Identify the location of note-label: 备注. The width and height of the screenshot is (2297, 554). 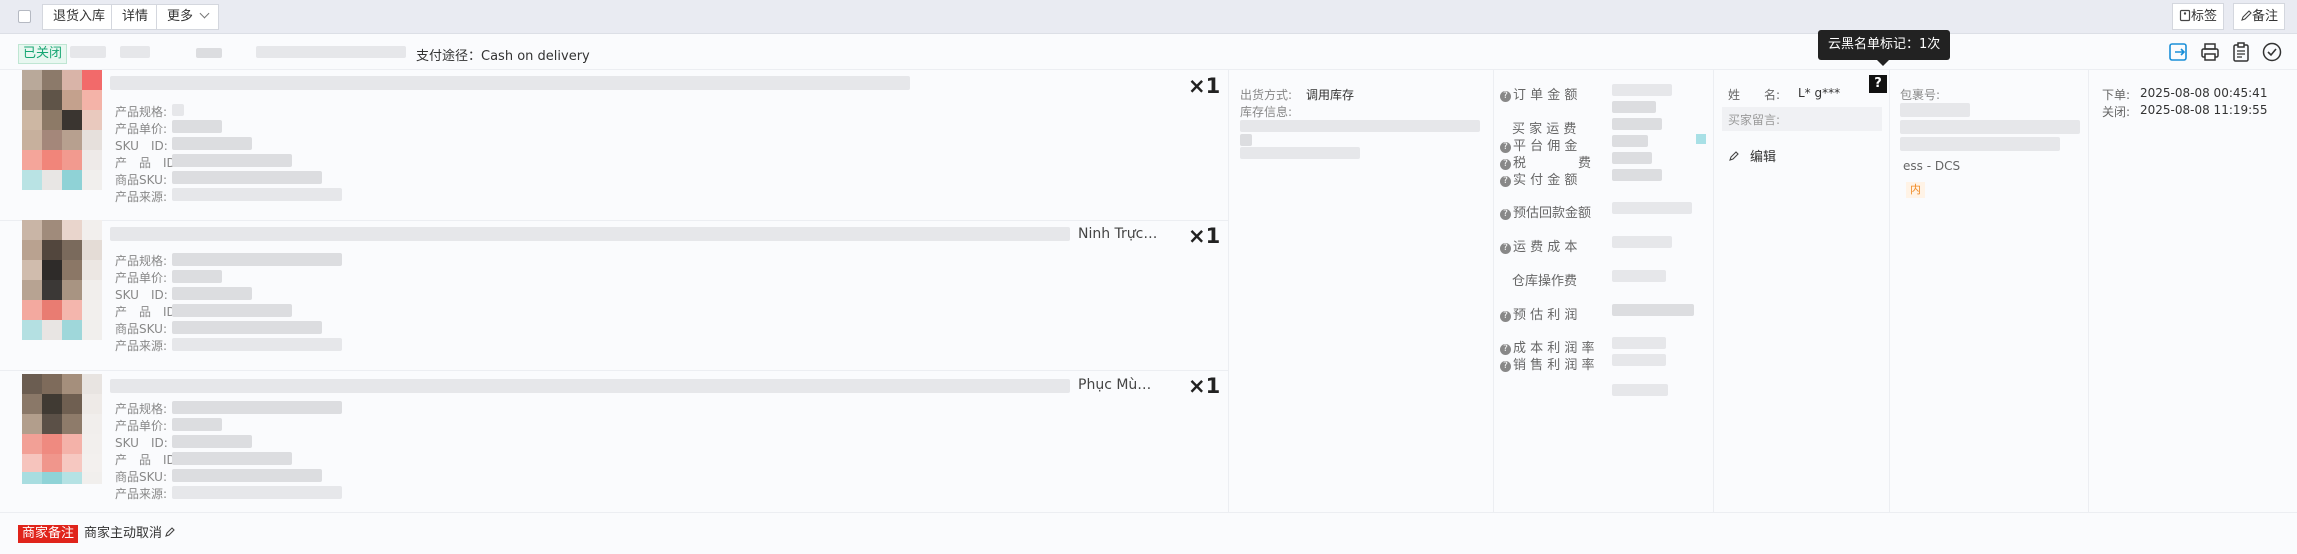
(2265, 16).